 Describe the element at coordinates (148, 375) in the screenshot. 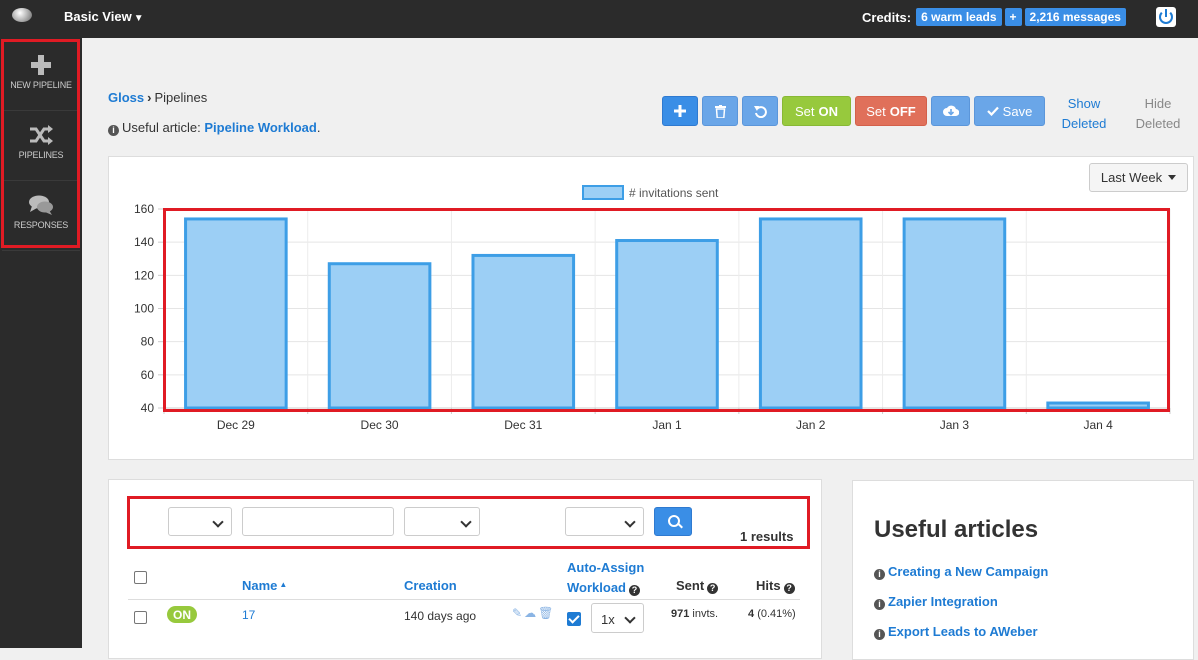

I see `y-tick-label: 60` at that location.